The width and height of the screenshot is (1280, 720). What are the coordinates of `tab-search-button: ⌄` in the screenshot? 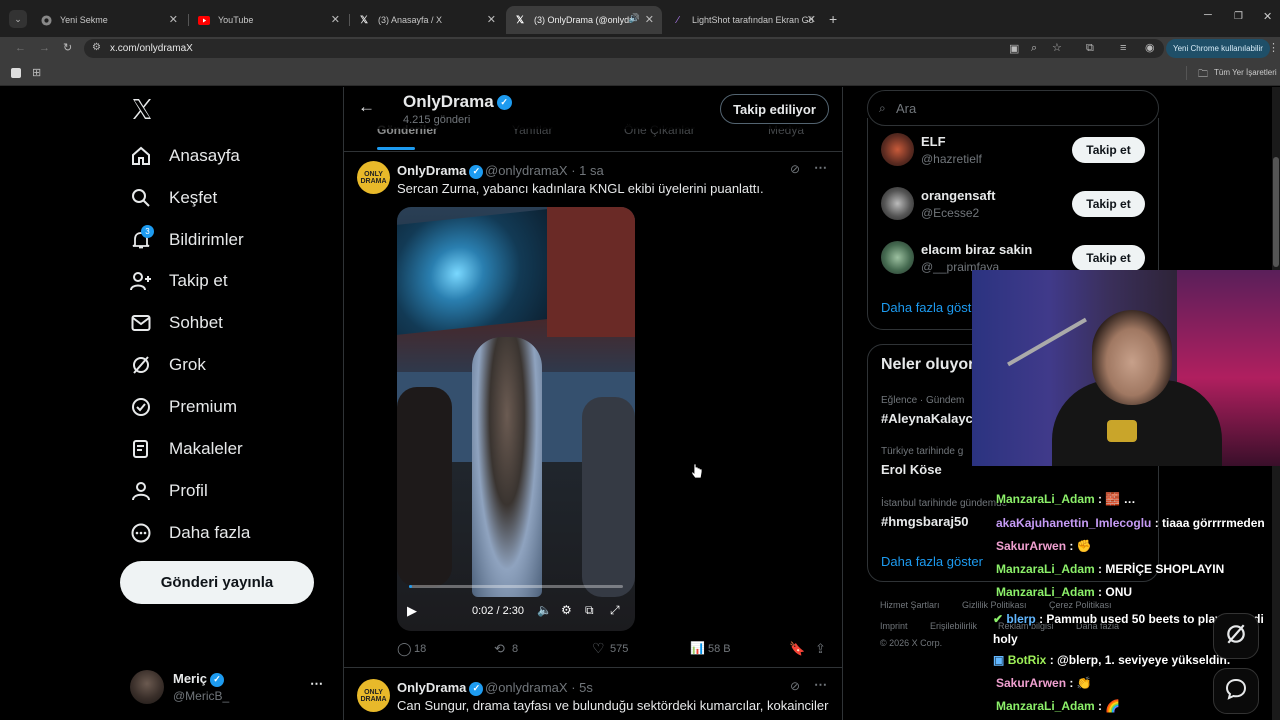 It's located at (18, 19).